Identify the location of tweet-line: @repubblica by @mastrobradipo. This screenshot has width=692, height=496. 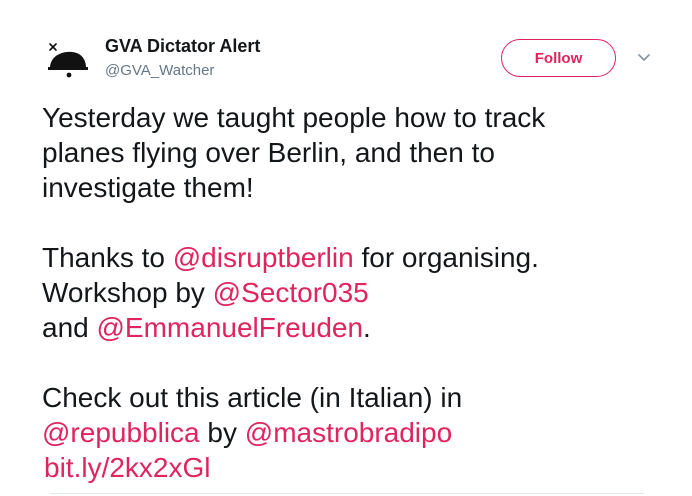
(357, 432).